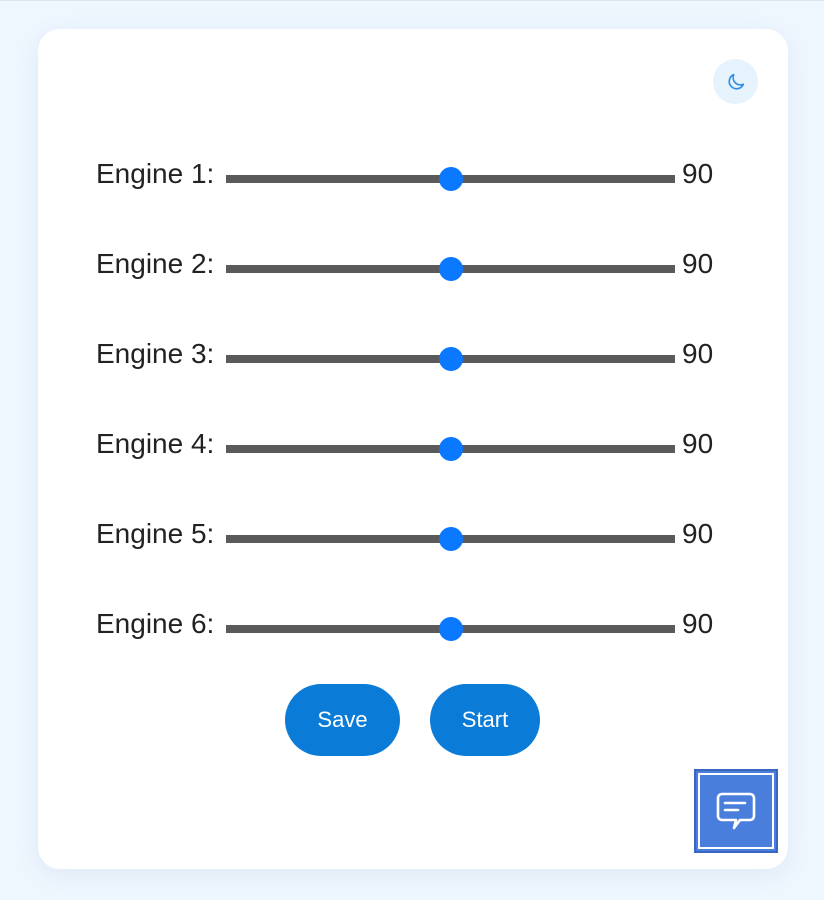 This screenshot has width=824, height=900. I want to click on engine-label: Engine 6:, so click(155, 623).